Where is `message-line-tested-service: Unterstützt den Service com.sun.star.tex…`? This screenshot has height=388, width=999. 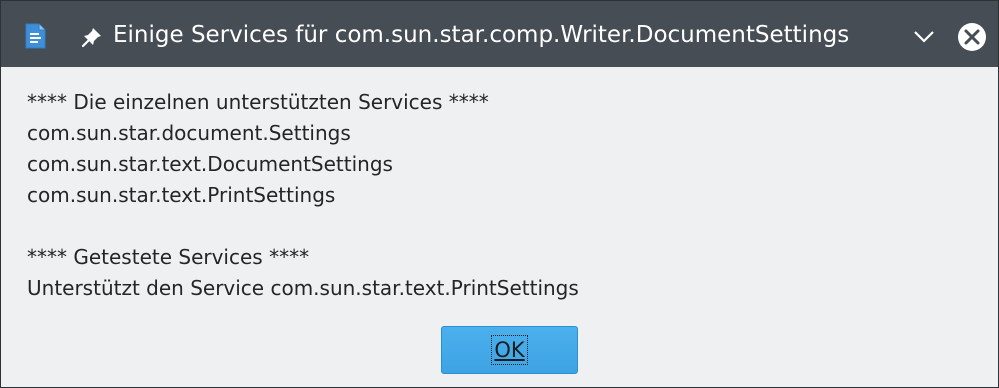
message-line-tested-service: Unterstützt den Service com.sun.star.tex… is located at coordinates (303, 288).